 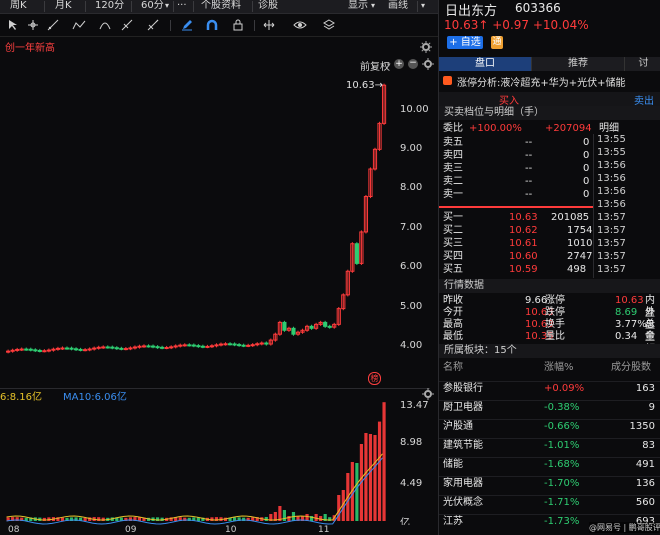 What do you see at coordinates (153, 25) in the screenshot?
I see `measure-tool-icon` at bounding box center [153, 25].